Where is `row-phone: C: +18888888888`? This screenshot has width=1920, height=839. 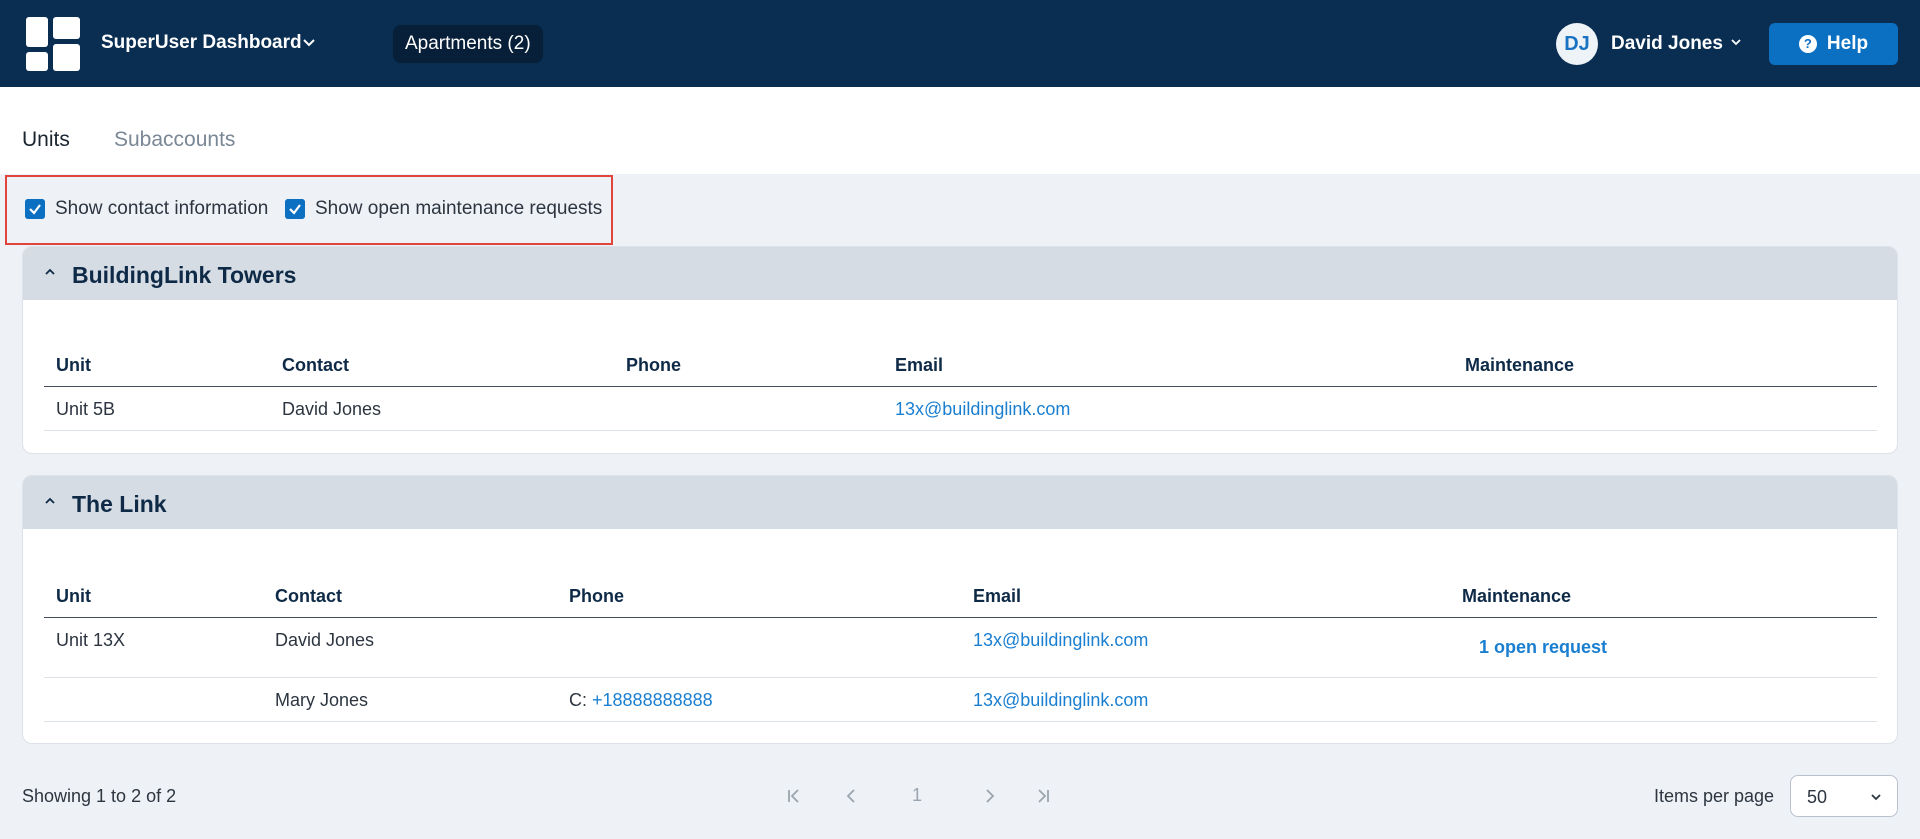
row-phone: C: +18888888888 is located at coordinates (641, 700).